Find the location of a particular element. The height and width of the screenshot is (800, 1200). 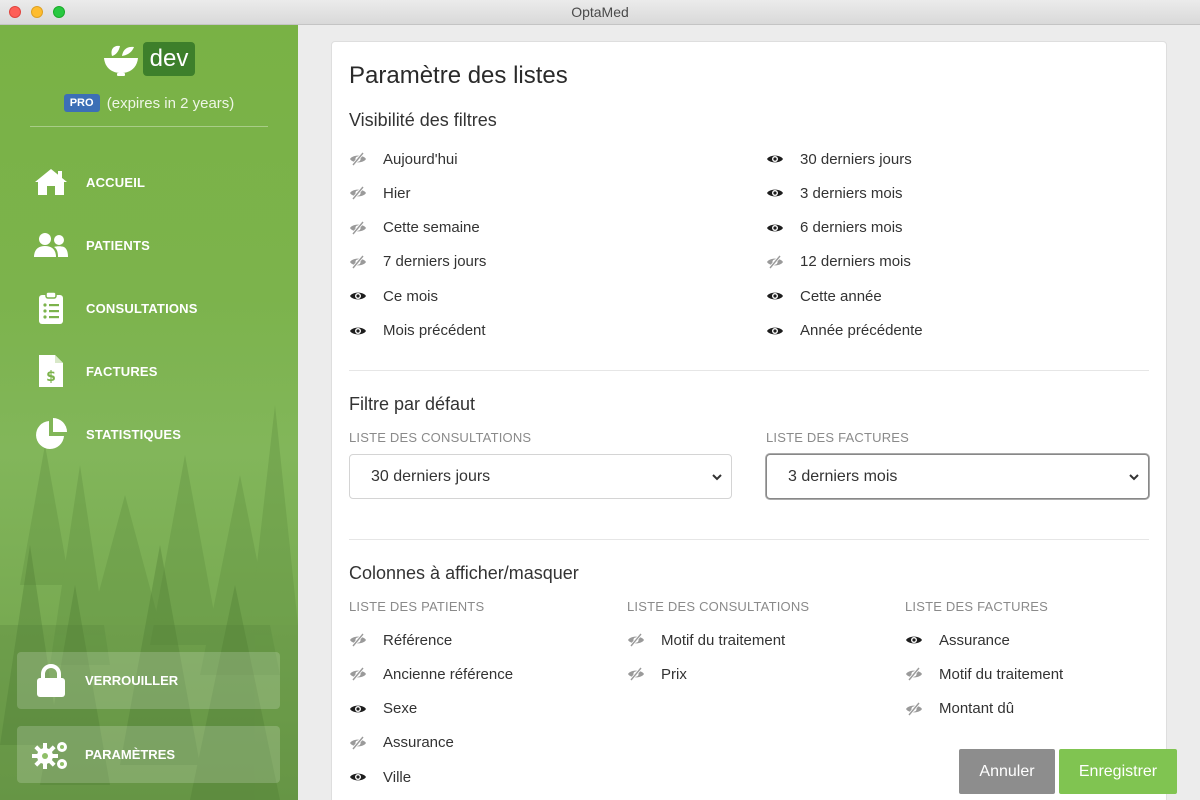

sidebar-item-label: STATISTIQUES is located at coordinates (134, 434).